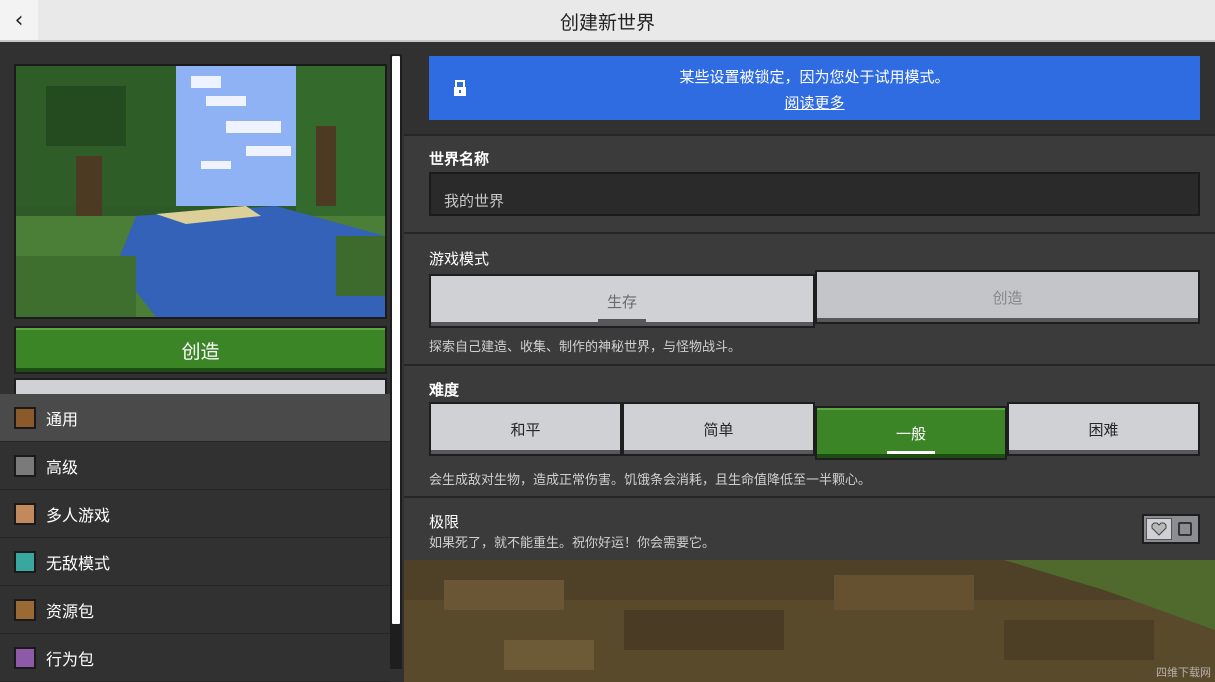 The image size is (1215, 682). I want to click on nav-item-label: 无敌模式, so click(78, 563).